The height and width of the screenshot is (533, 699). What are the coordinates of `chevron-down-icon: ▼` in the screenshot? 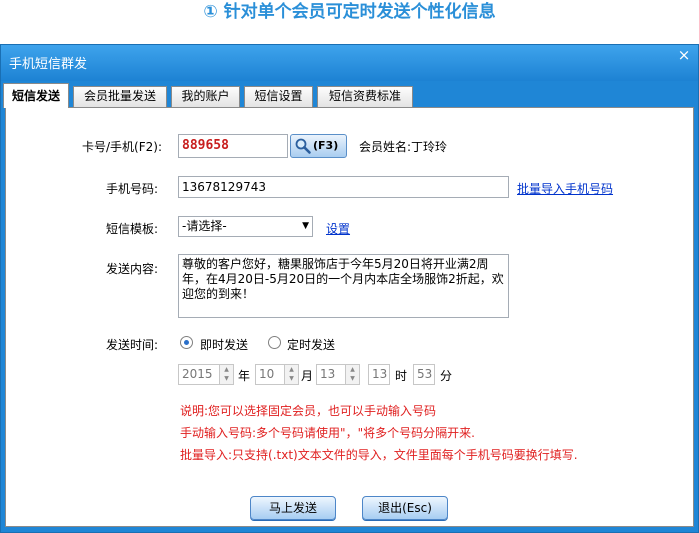 It's located at (305, 226).